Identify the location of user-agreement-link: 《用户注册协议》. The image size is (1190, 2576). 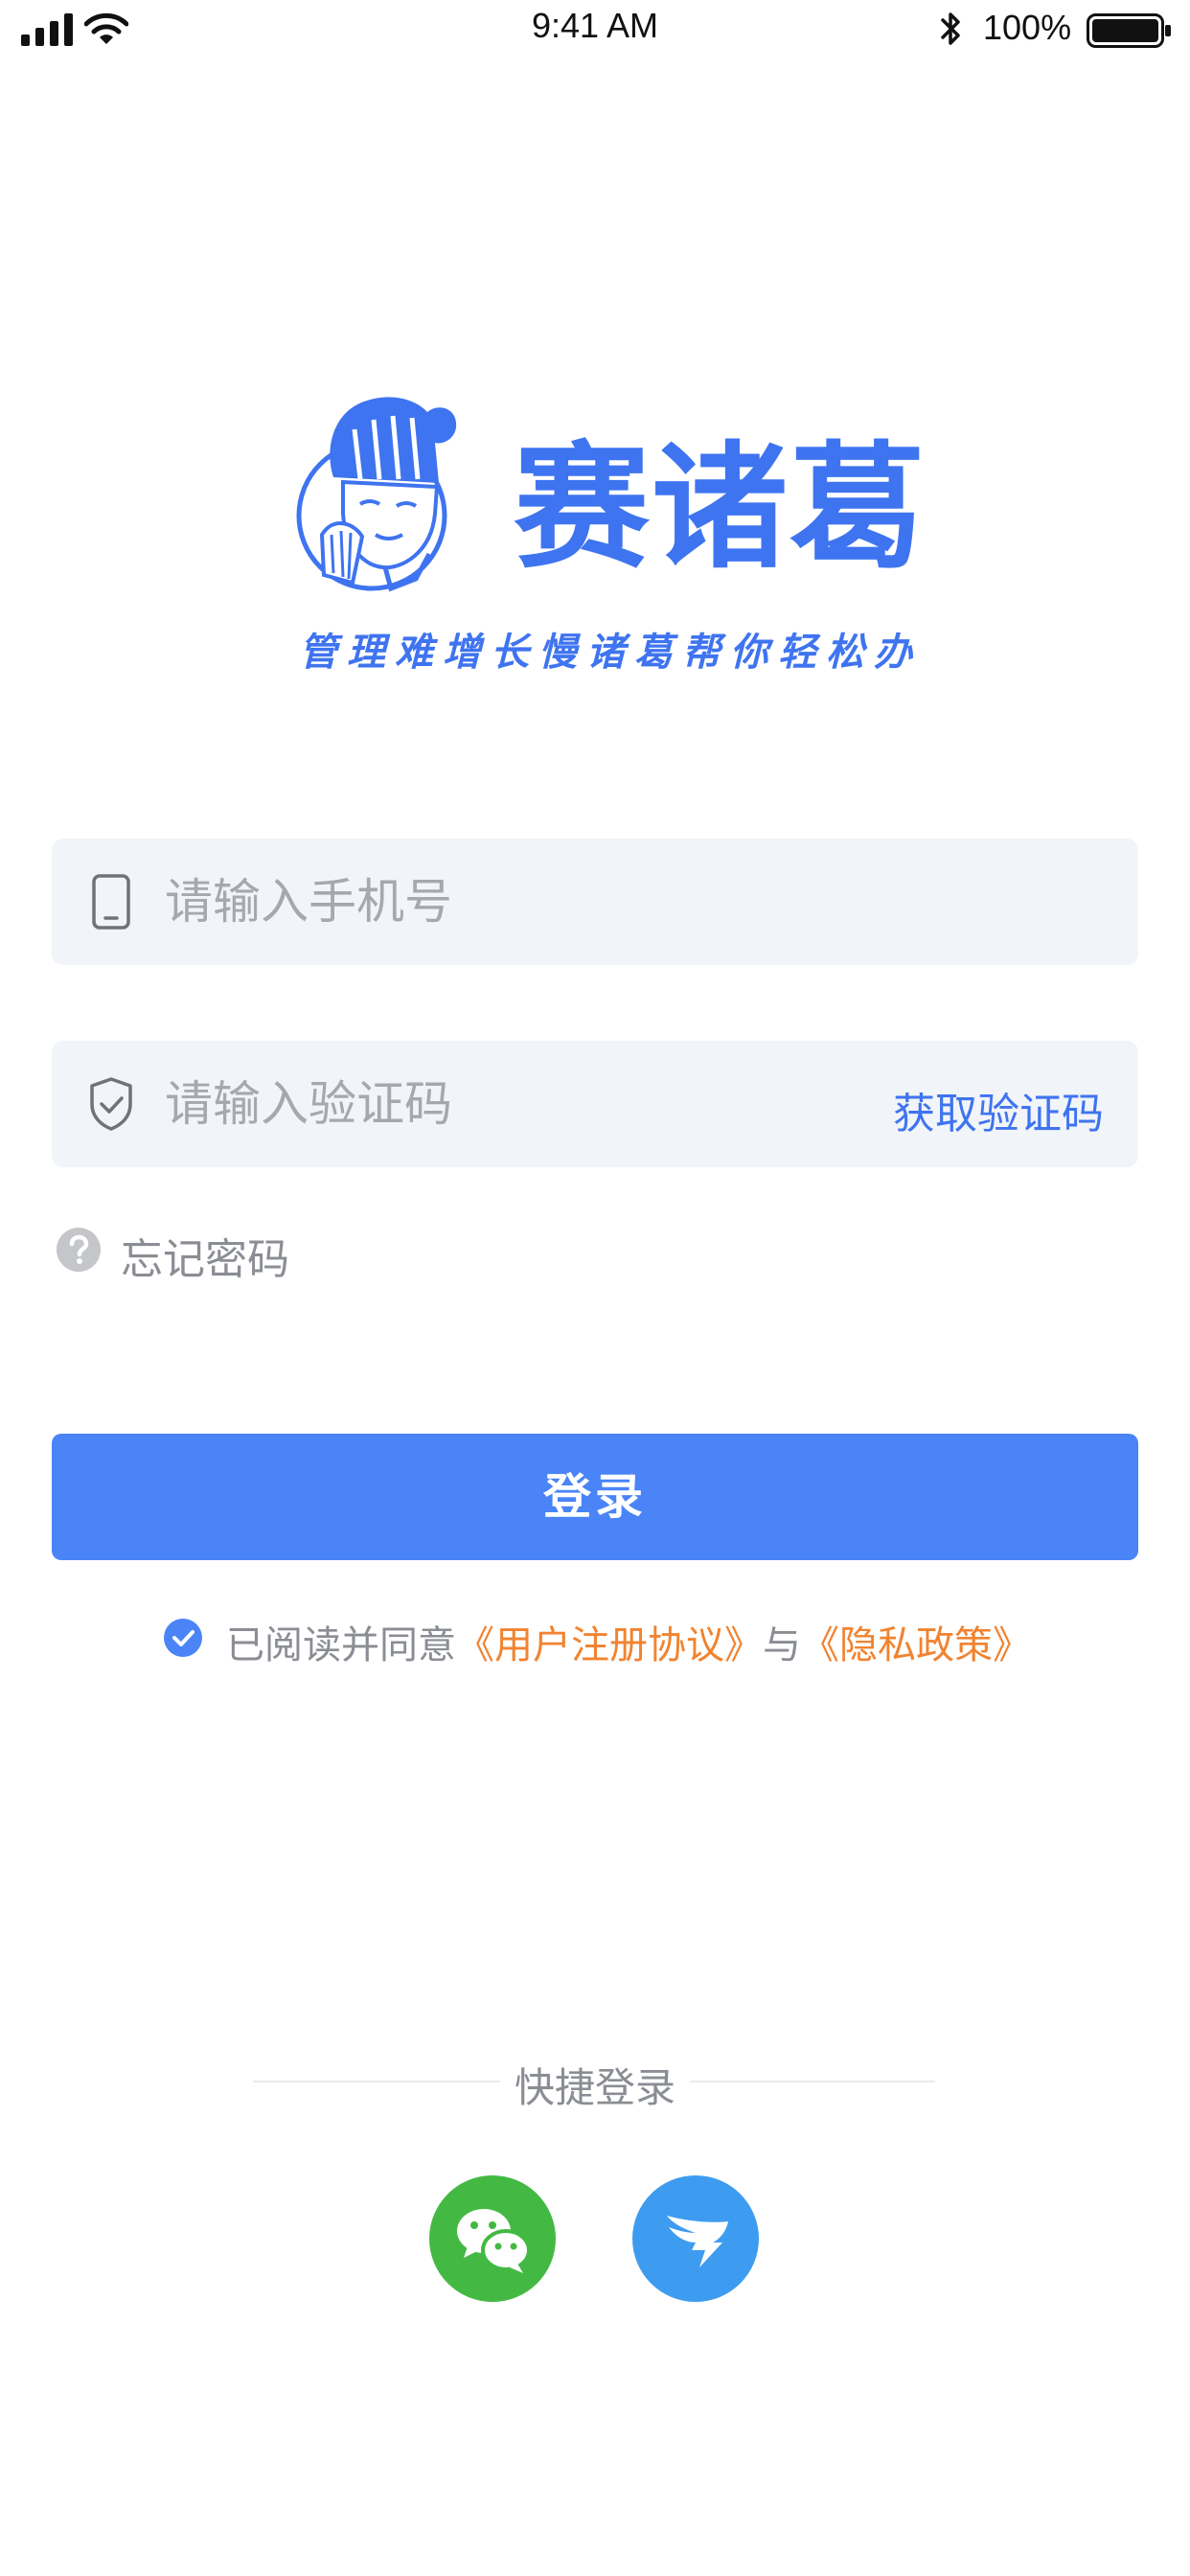
(609, 1645).